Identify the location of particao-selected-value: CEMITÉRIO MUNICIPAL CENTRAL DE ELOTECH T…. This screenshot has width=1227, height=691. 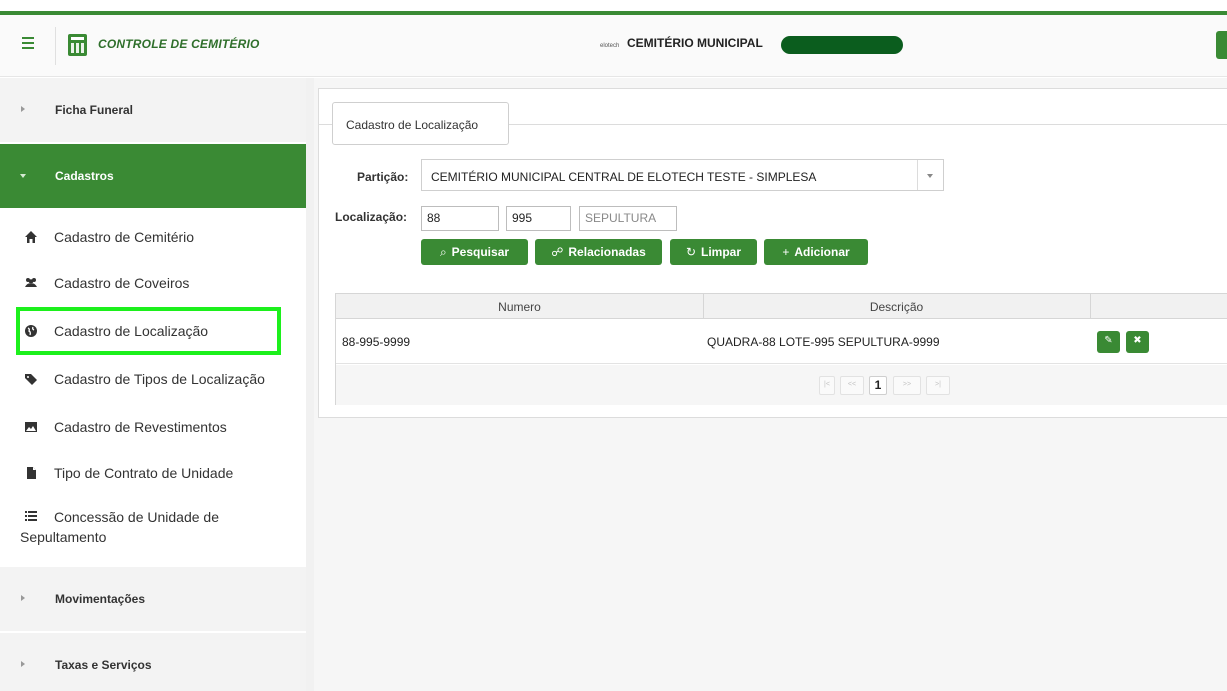
(624, 177).